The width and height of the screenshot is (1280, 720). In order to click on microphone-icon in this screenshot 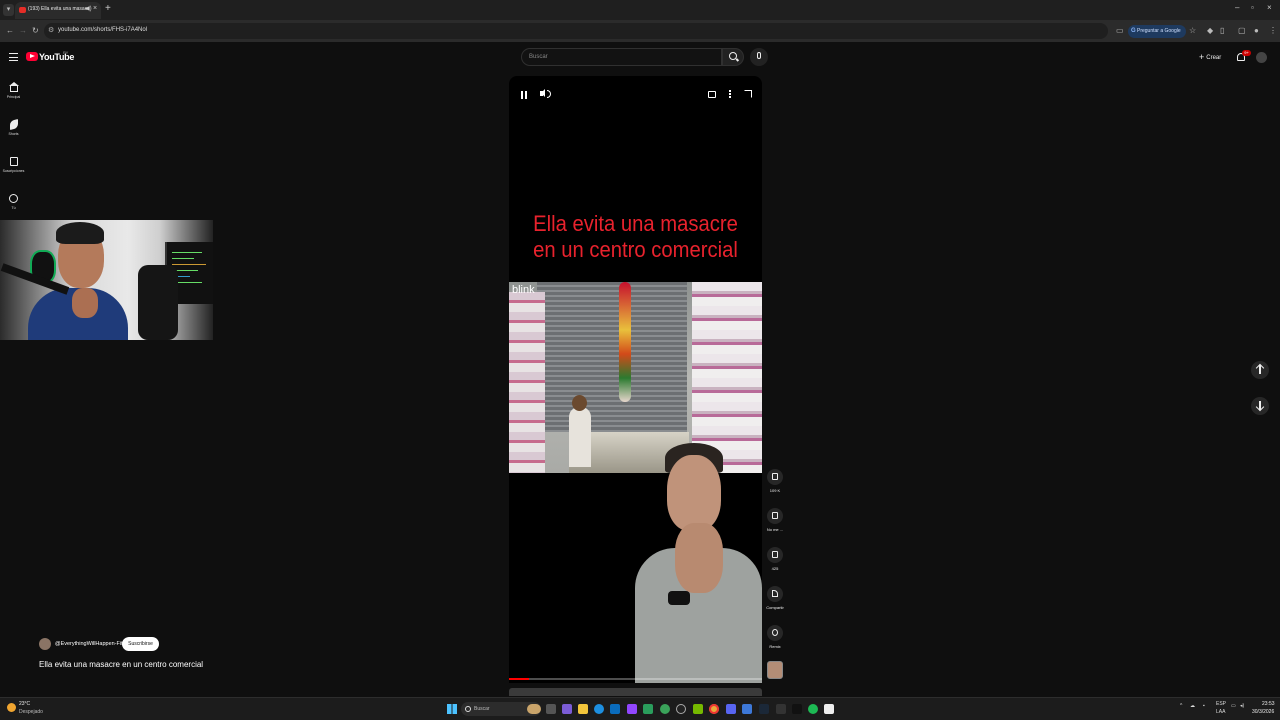, I will do `click(759, 55)`.